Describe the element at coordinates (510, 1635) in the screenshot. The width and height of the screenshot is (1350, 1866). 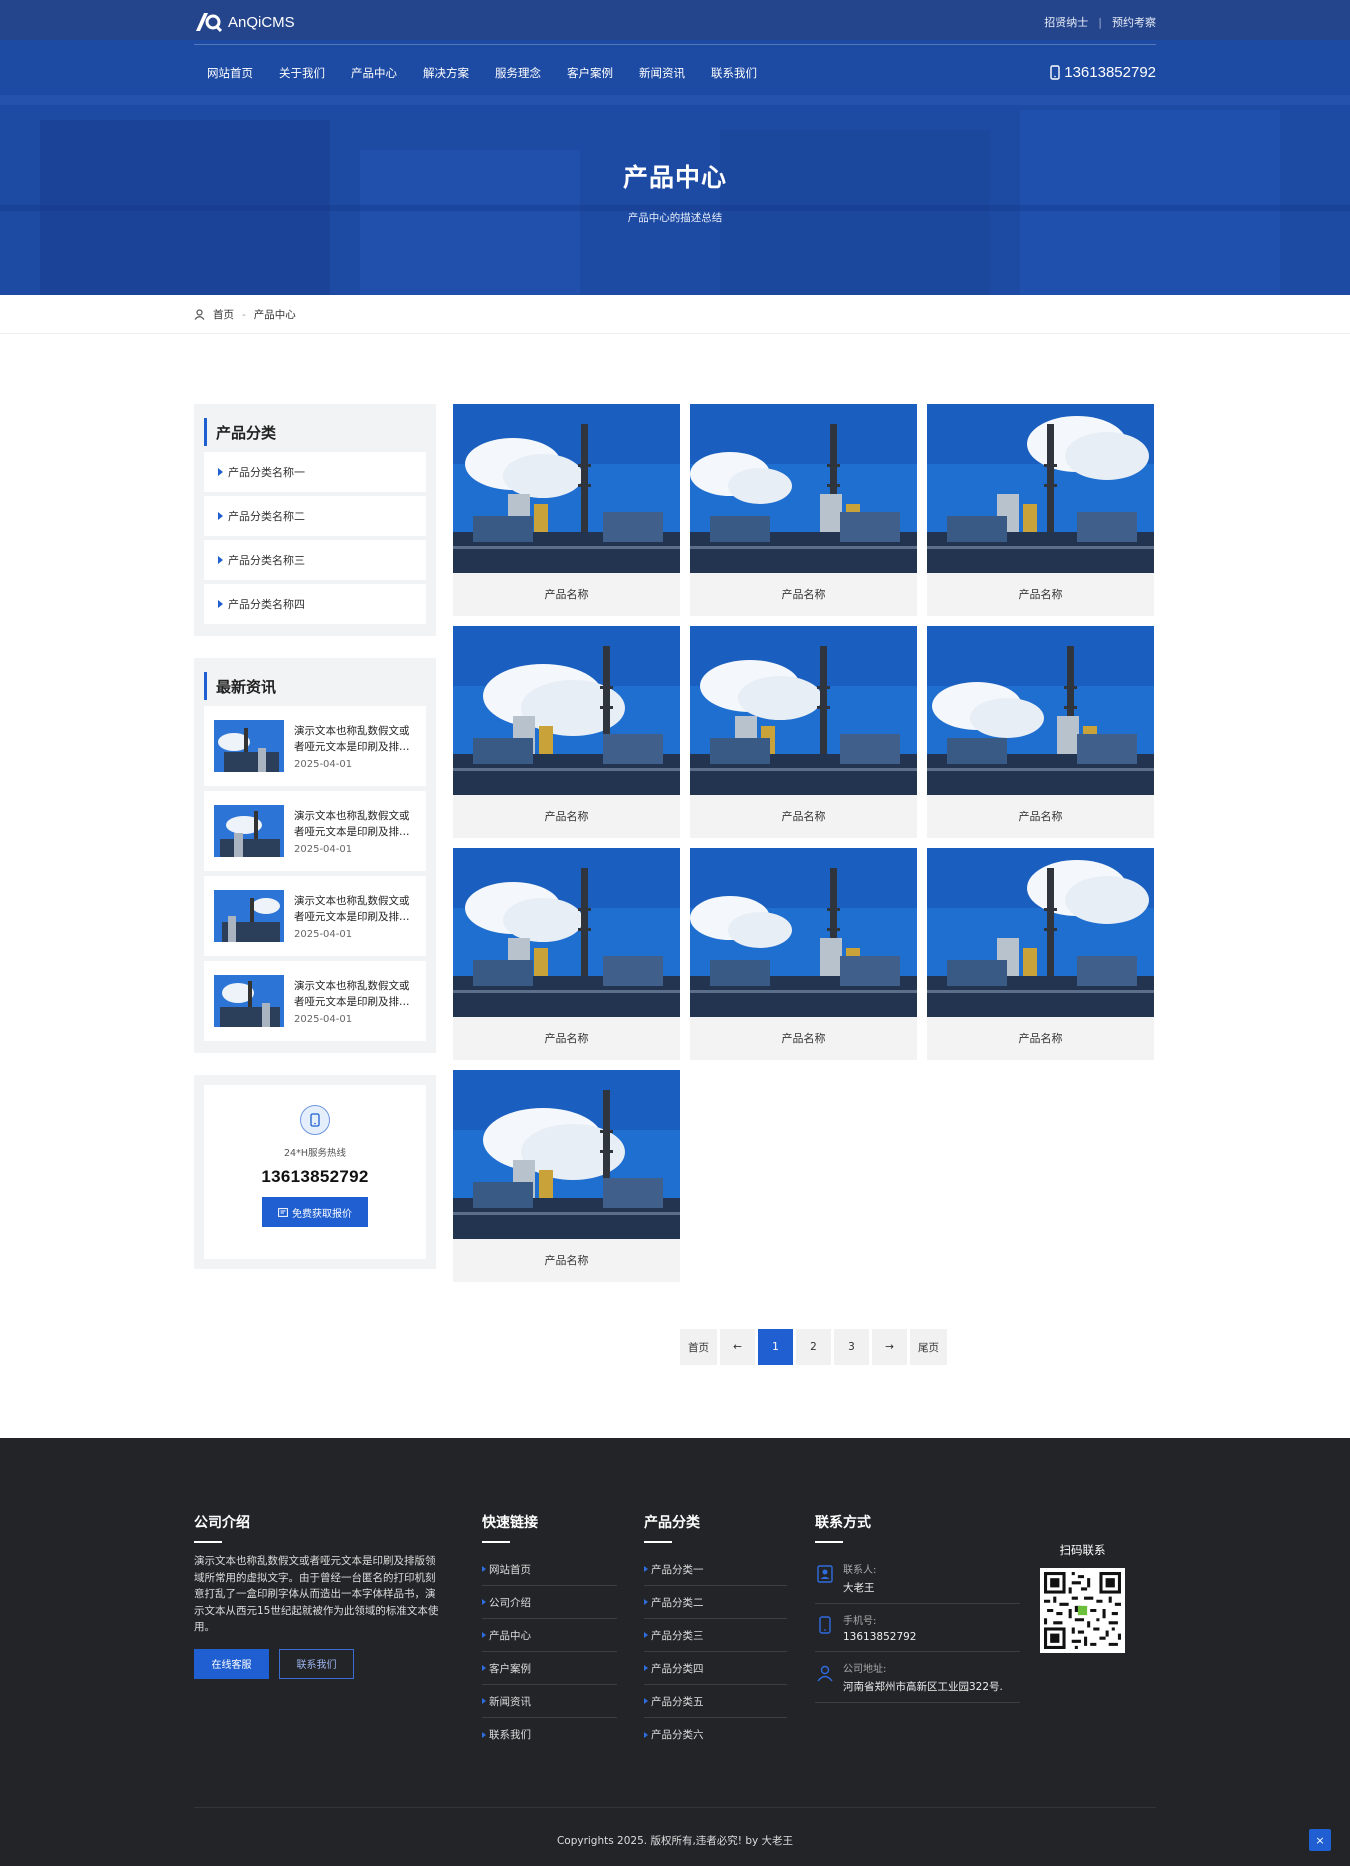
I see `footer-link-label: 产品中心` at that location.